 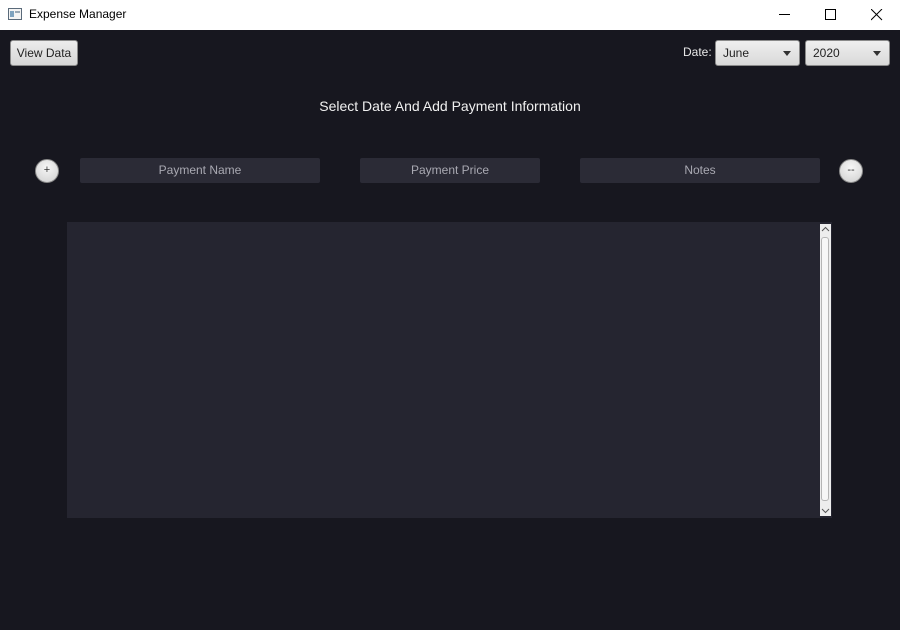 I want to click on minimize-icon, so click(x=784, y=14).